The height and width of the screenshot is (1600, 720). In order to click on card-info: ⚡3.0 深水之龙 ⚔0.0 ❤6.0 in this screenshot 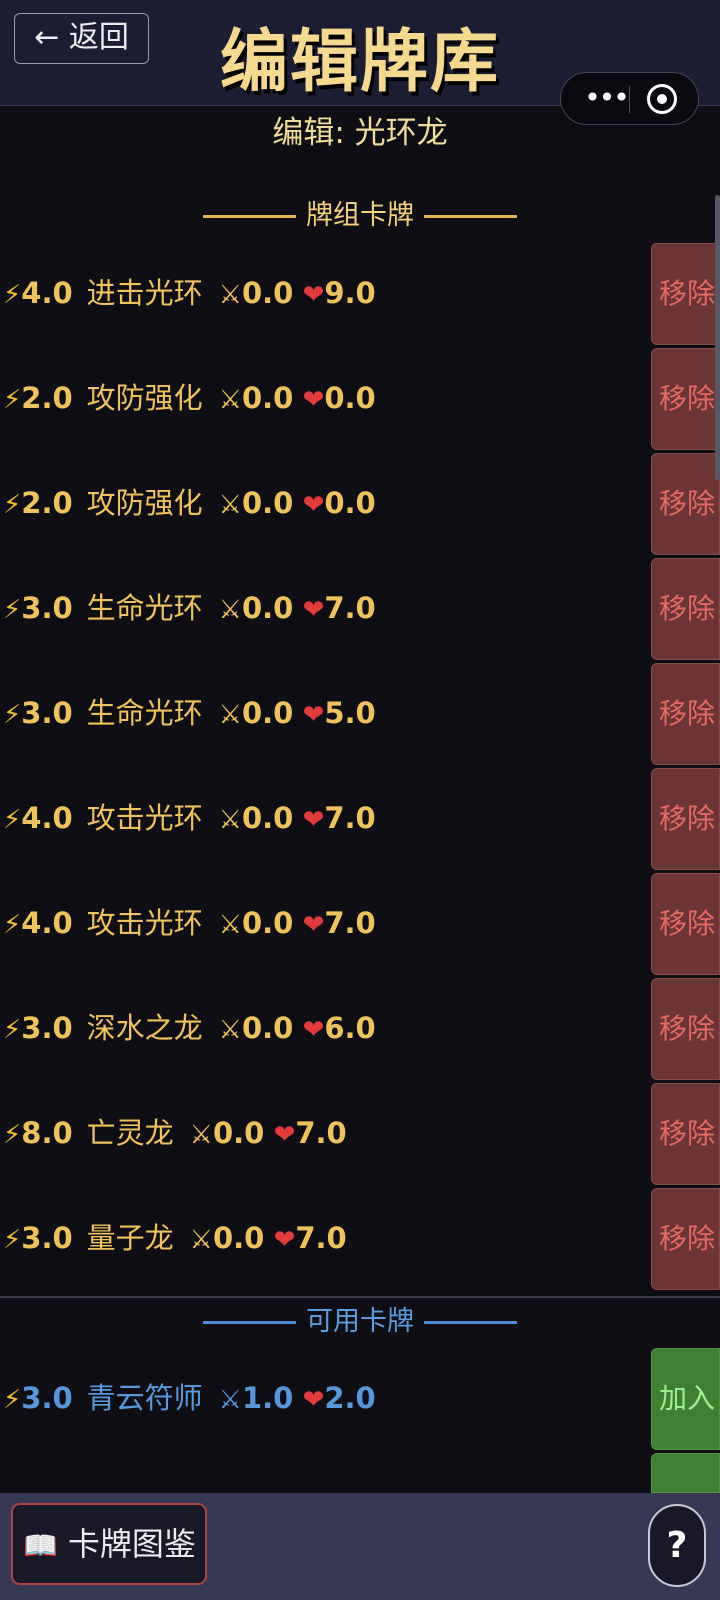, I will do `click(189, 1028)`.